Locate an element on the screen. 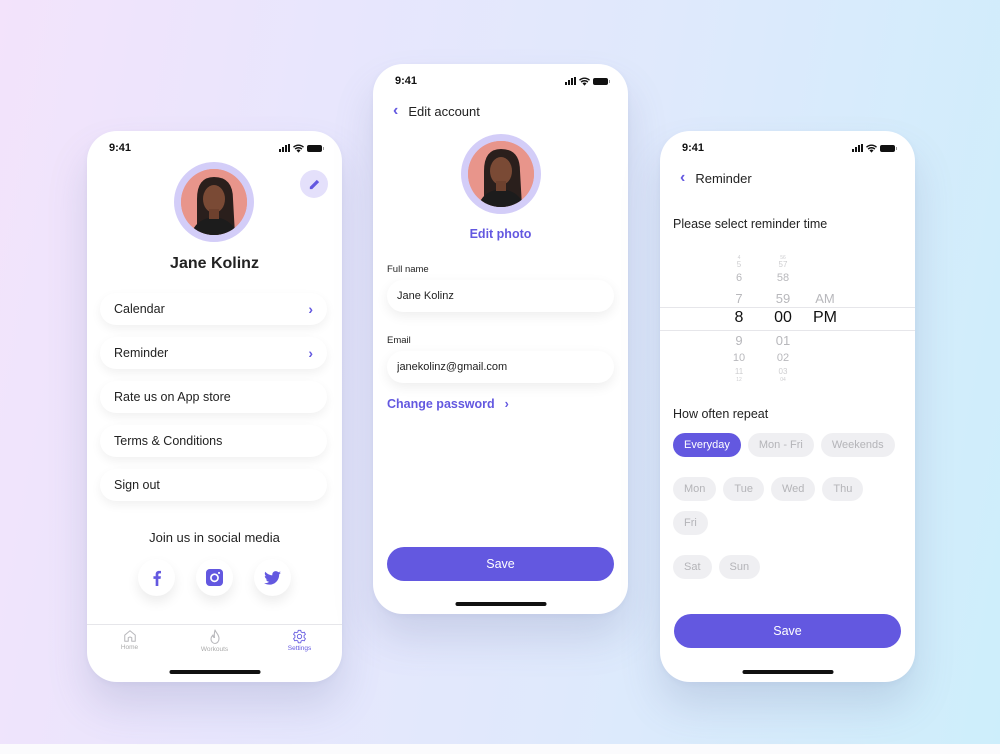 Image resolution: width=1000 pixels, height=754 pixels. hour-option: 5 is located at coordinates (739, 265).